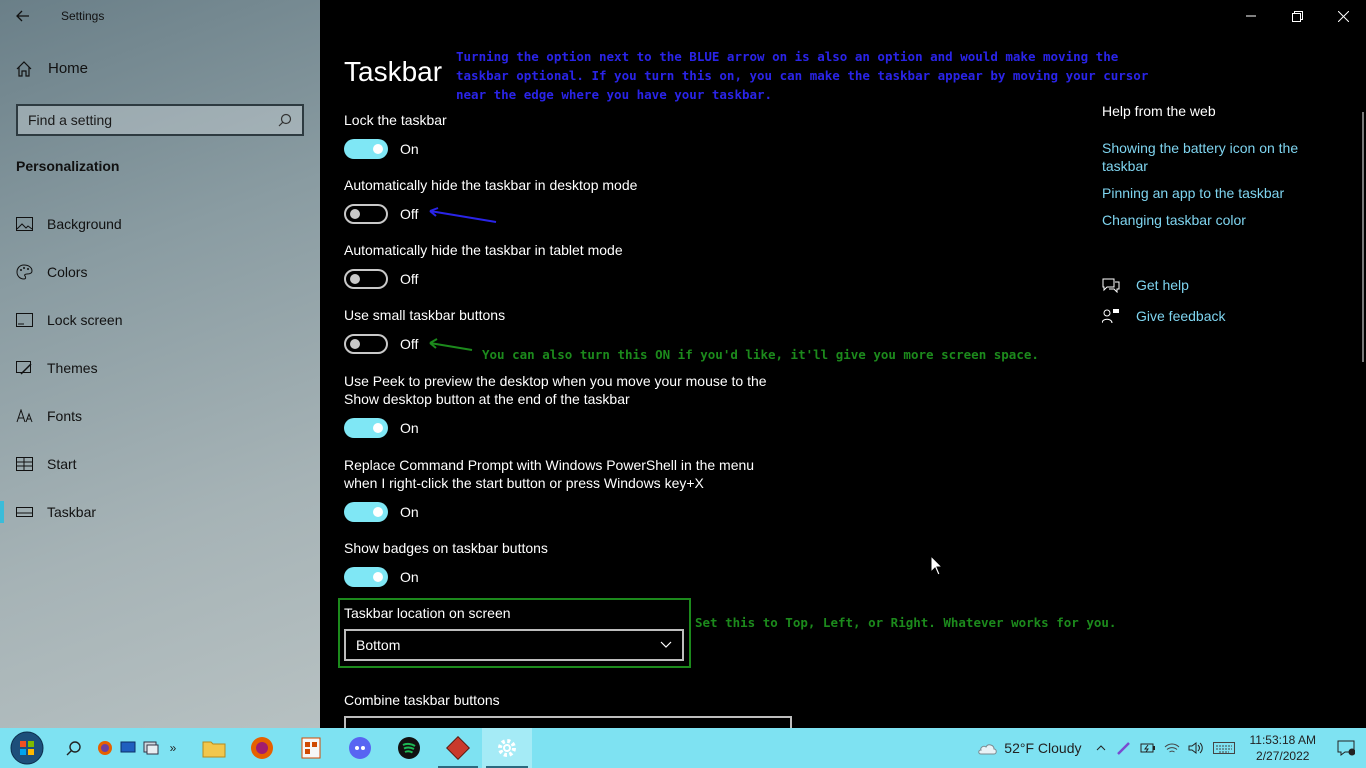 This screenshot has height=768, width=1366. I want to click on quicklaunch-window-switcher, so click(151, 748).